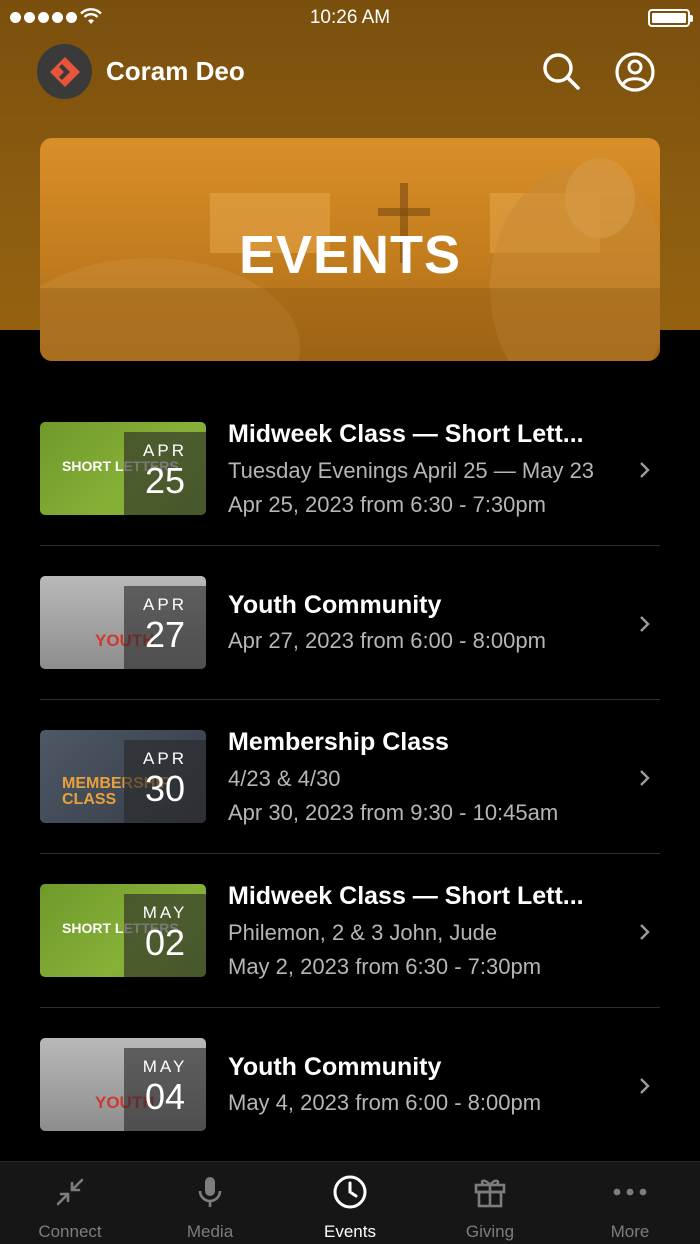 This screenshot has width=700, height=1244. Describe the element at coordinates (387, 504) in the screenshot. I see `event-datetime: Apr 25, 2023 from 6:30 - 7:30pm` at that location.